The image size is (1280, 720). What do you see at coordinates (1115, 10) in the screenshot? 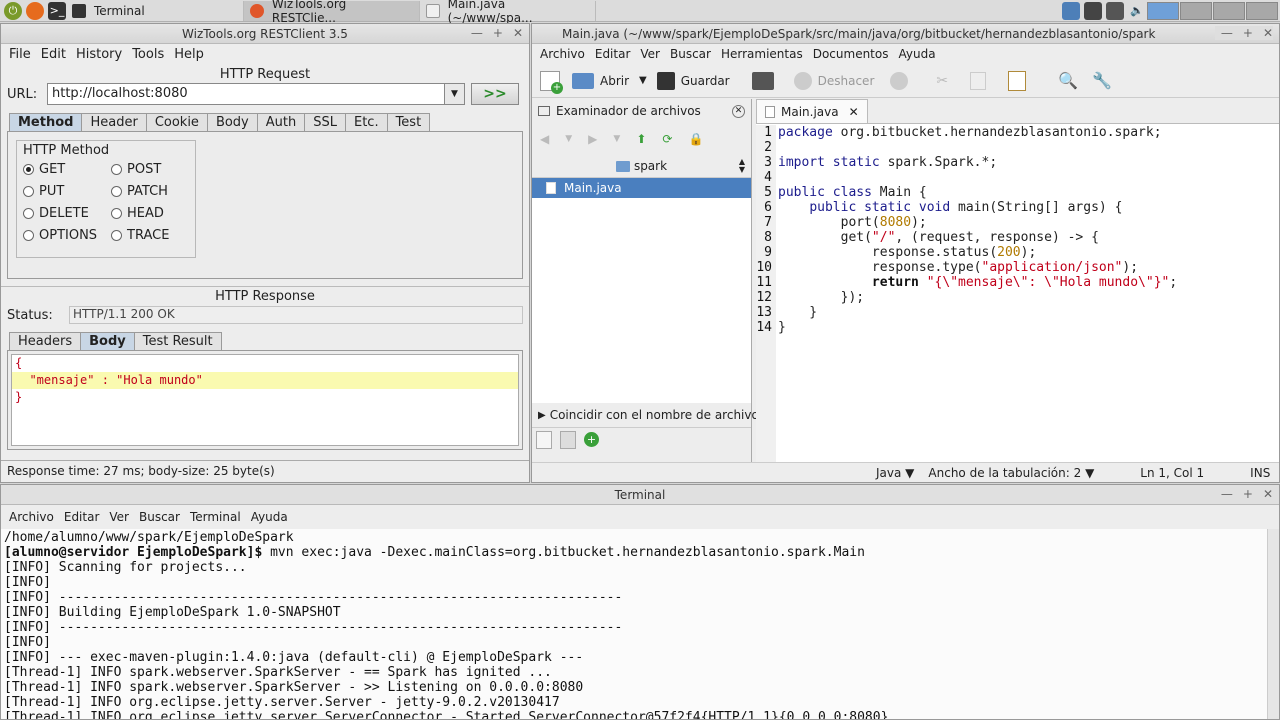
I see `display-icon` at bounding box center [1115, 10].